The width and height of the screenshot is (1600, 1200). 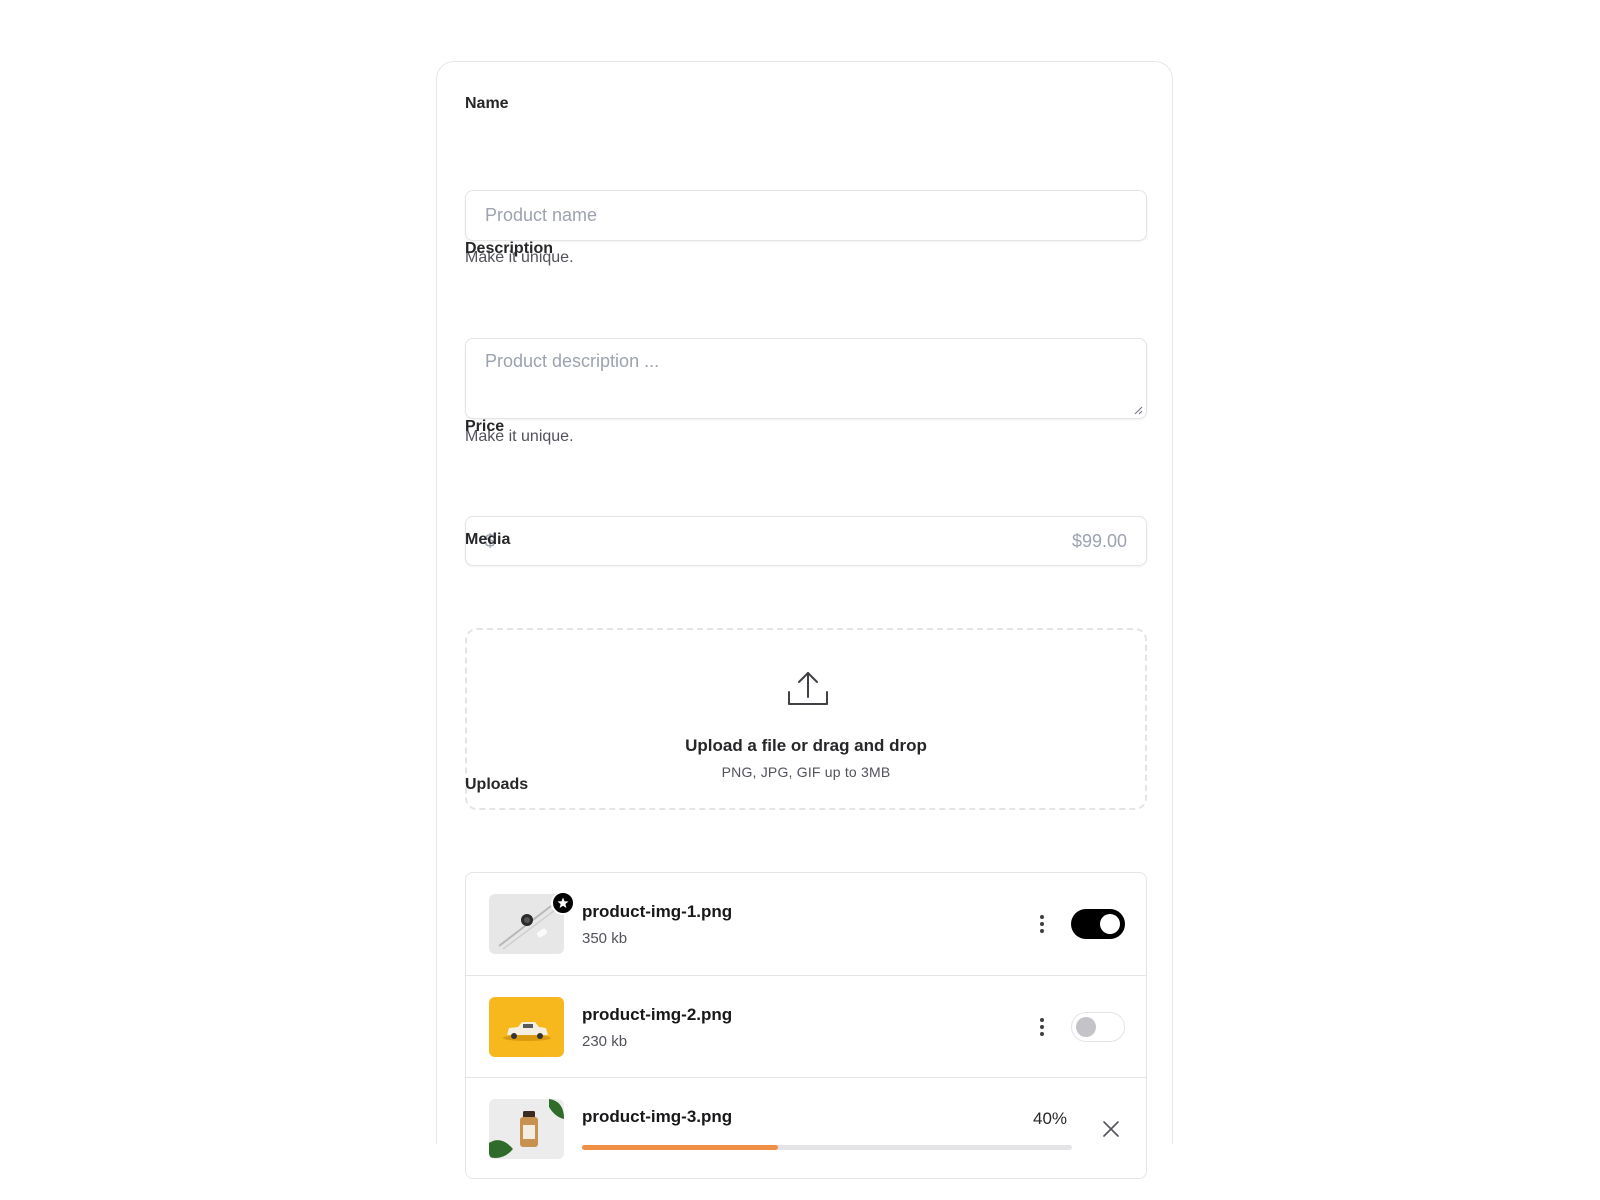 I want to click on upload-progress-fill, so click(x=680, y=1147).